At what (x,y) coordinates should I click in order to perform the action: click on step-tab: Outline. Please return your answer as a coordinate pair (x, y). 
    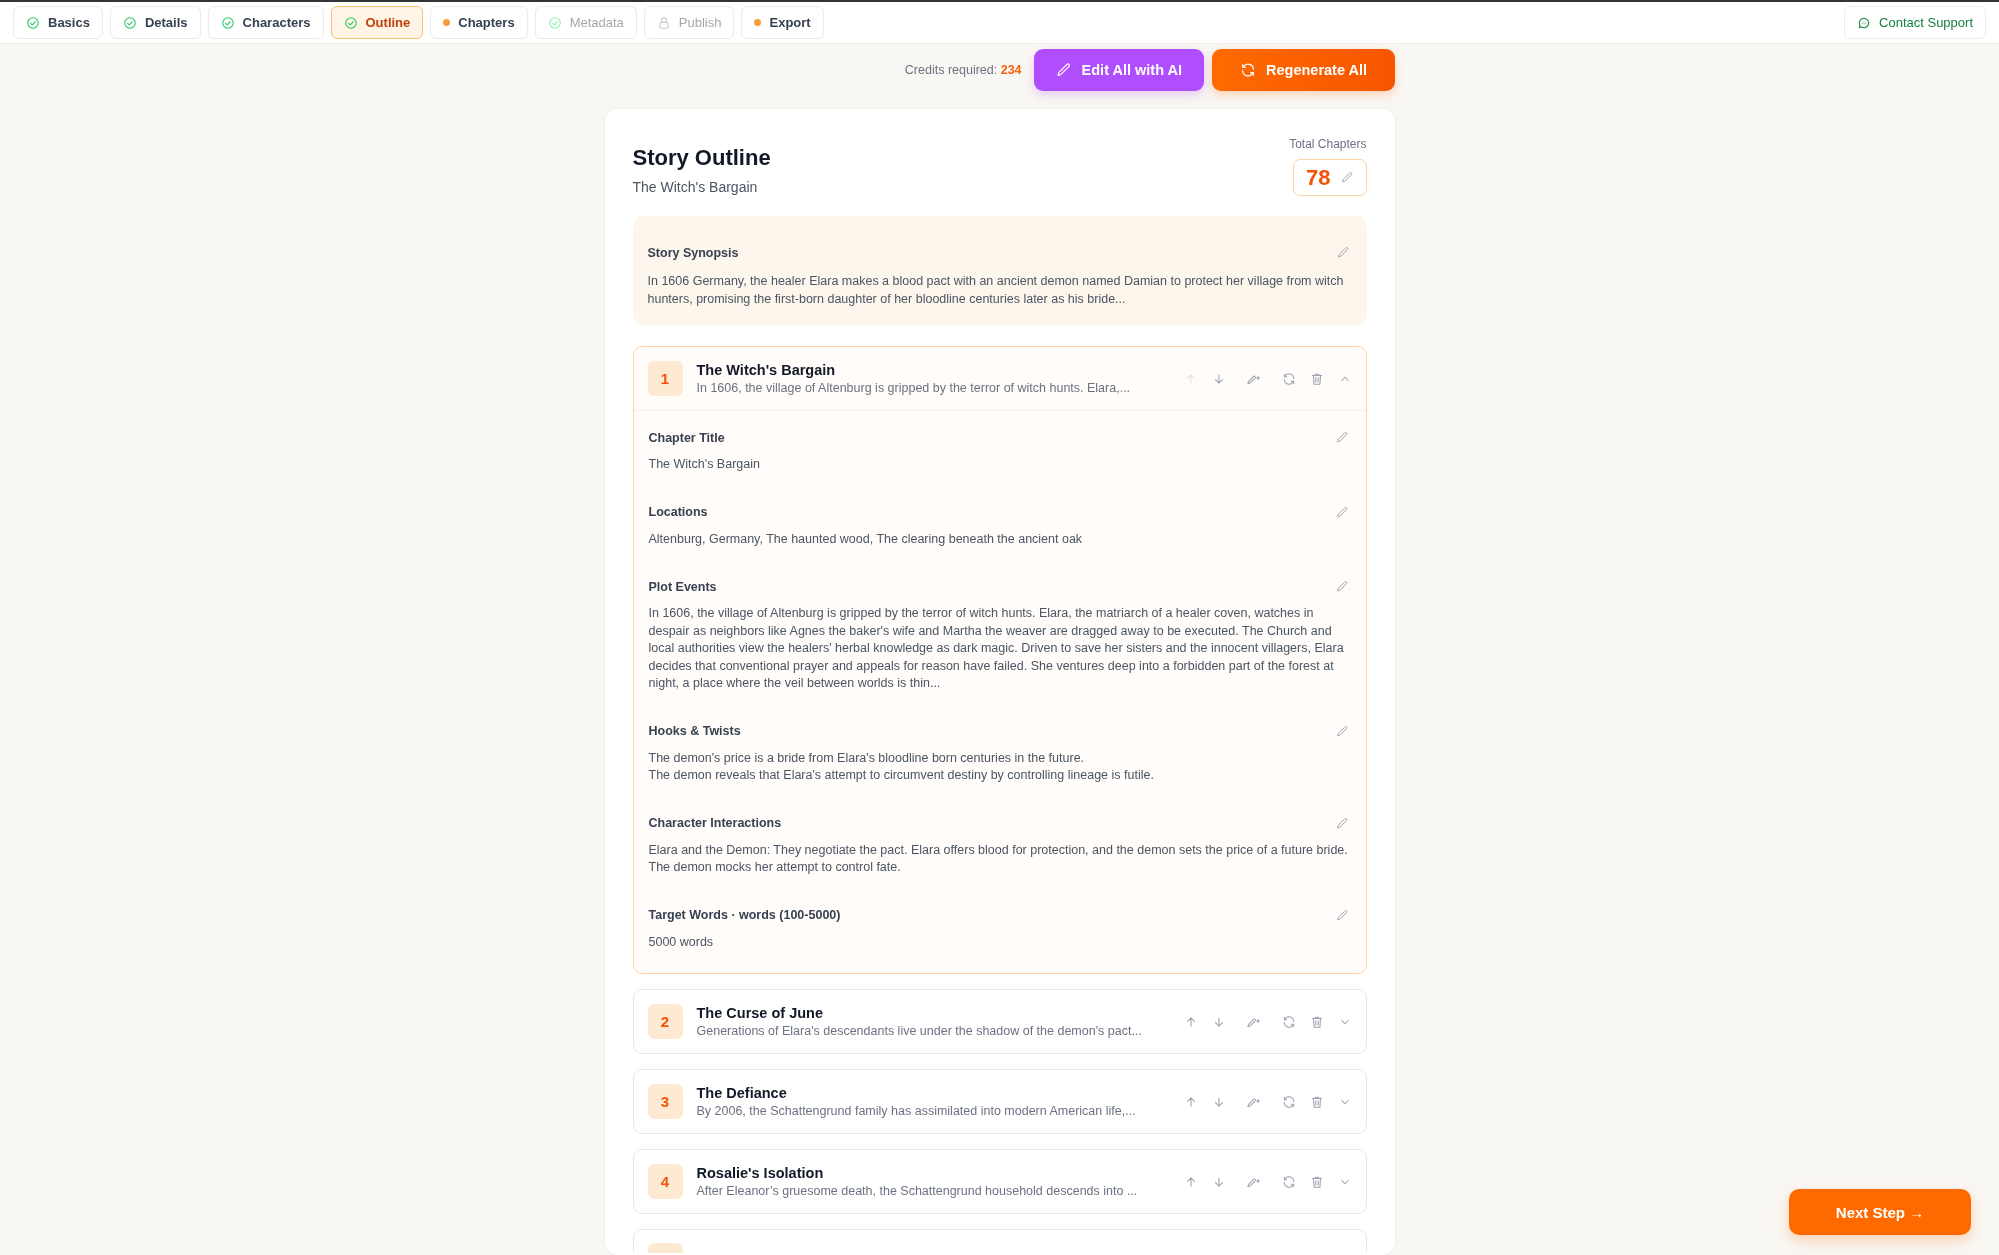
    Looking at the image, I should click on (377, 22).